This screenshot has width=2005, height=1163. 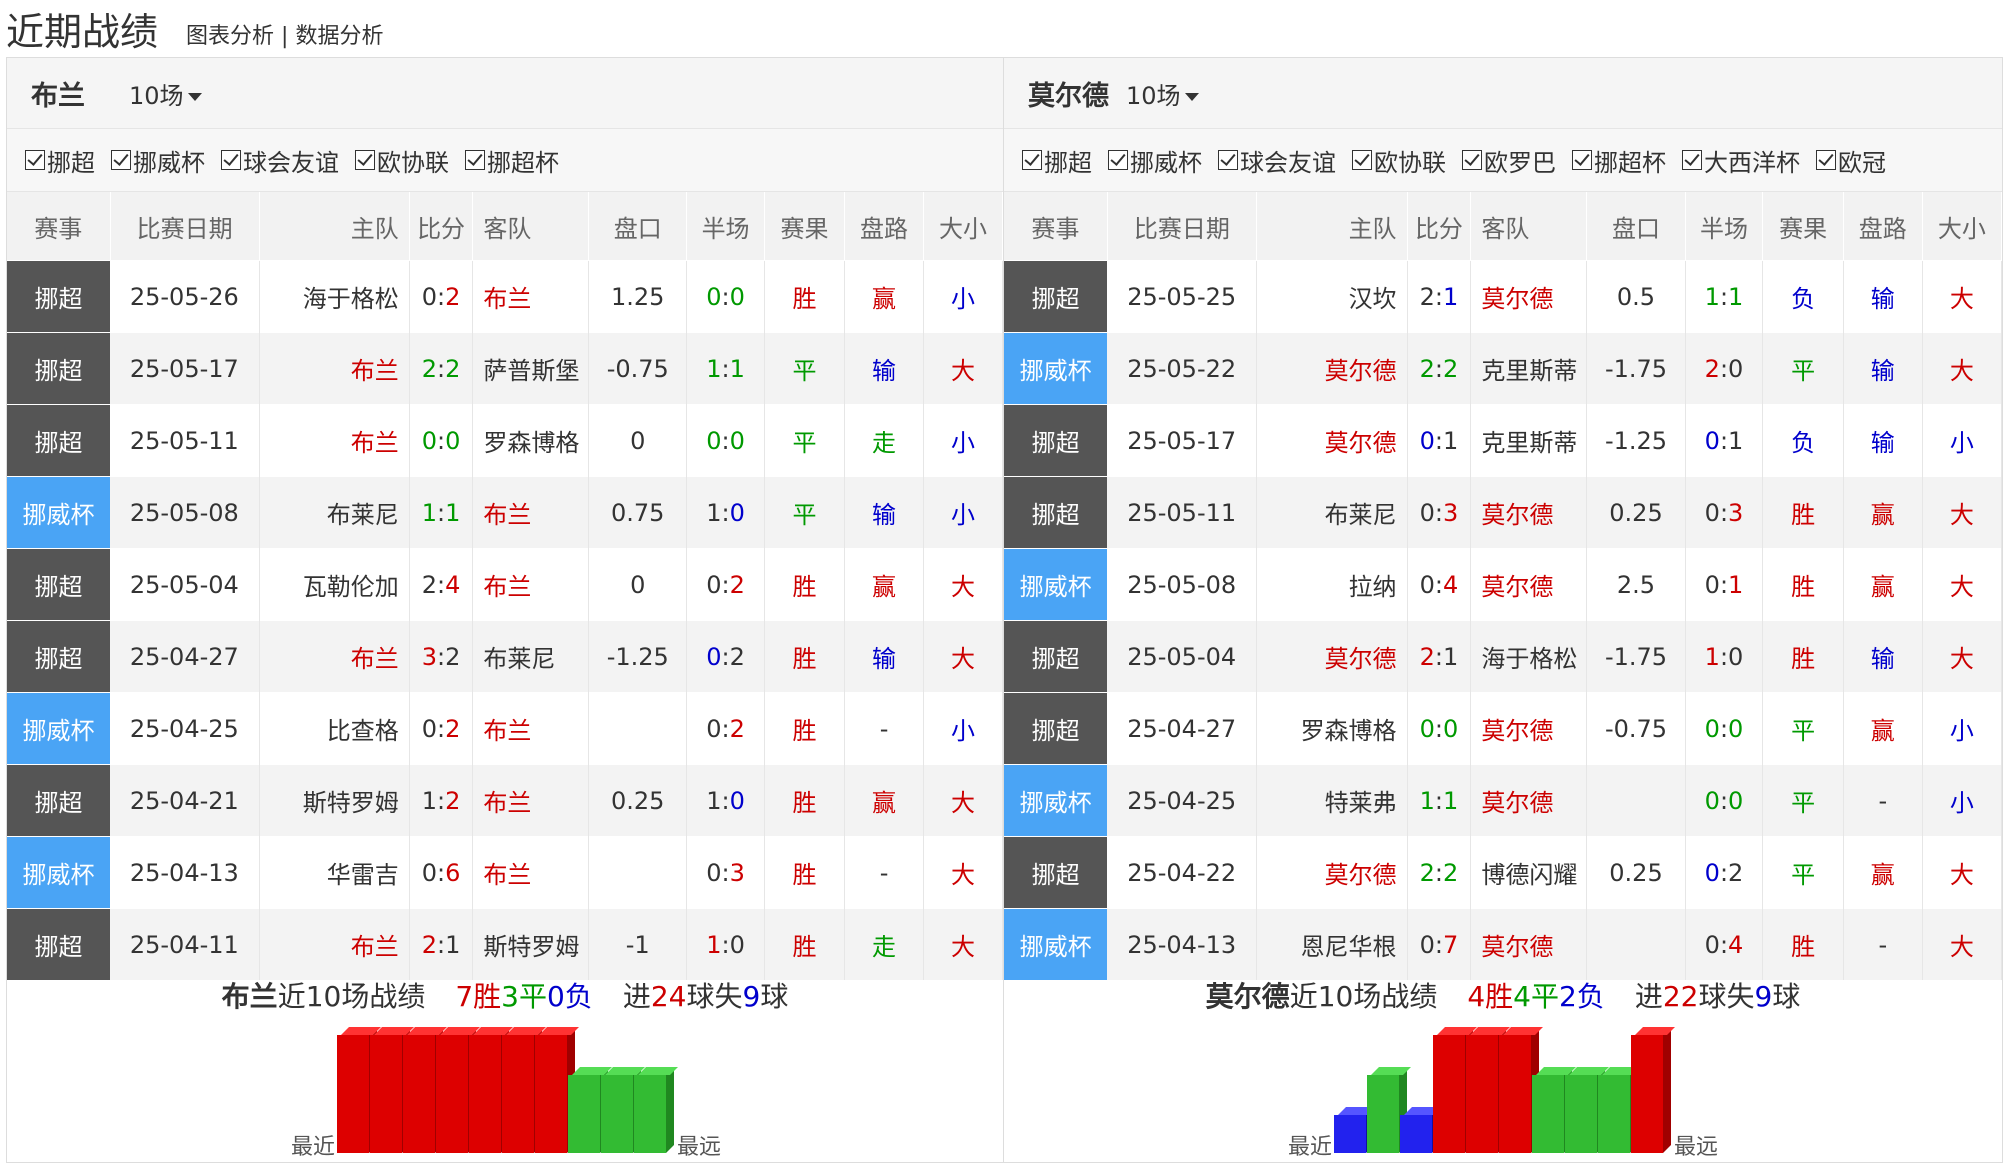 What do you see at coordinates (1529, 656) in the screenshot?
I see `away-team: 海于格松` at bounding box center [1529, 656].